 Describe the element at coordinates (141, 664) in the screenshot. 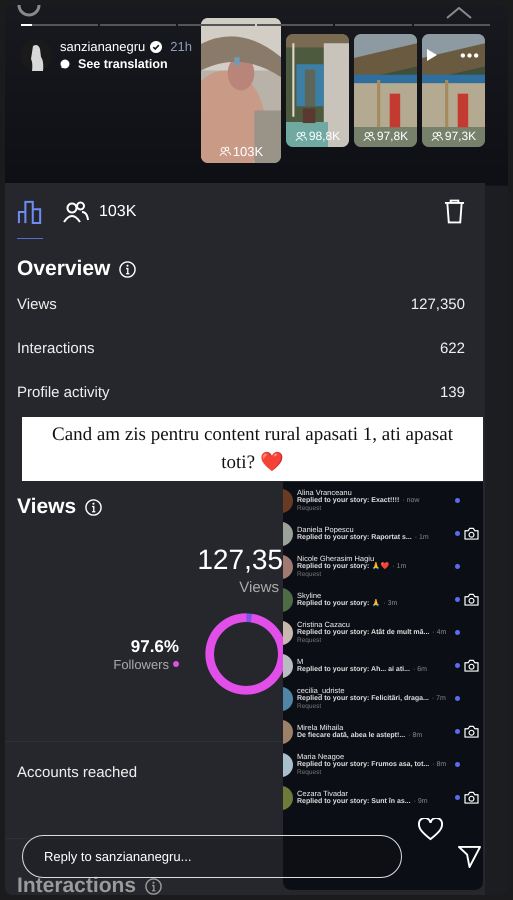

I see `legend-label: Followers` at that location.